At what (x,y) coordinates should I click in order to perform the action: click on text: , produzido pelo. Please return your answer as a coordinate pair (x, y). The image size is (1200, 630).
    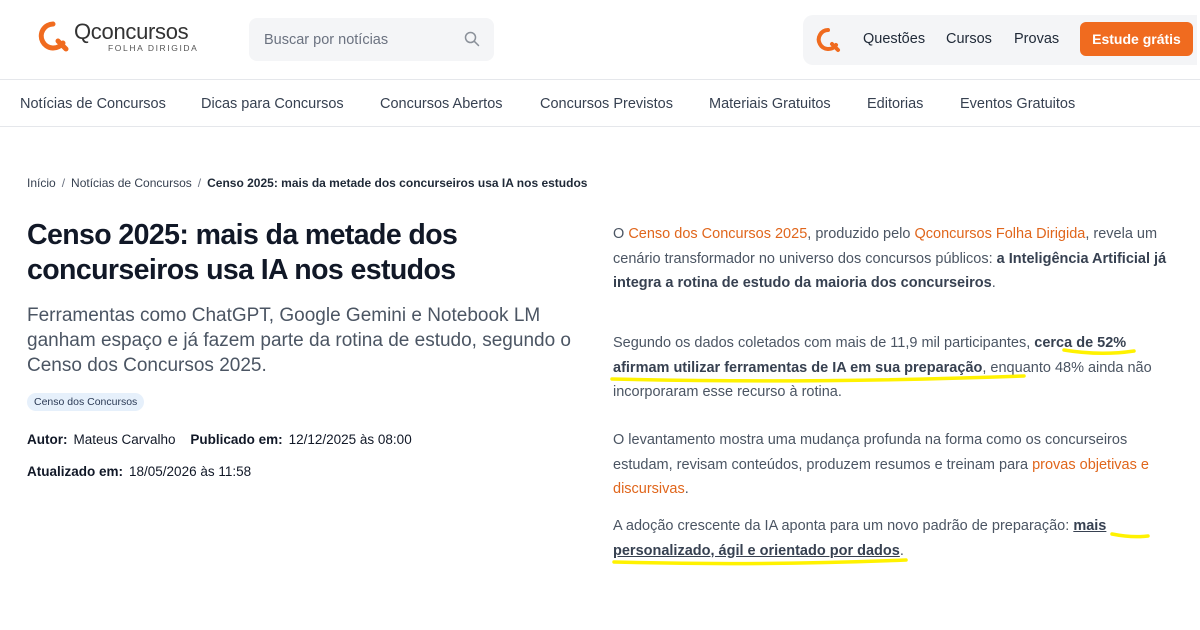
    Looking at the image, I should click on (861, 234).